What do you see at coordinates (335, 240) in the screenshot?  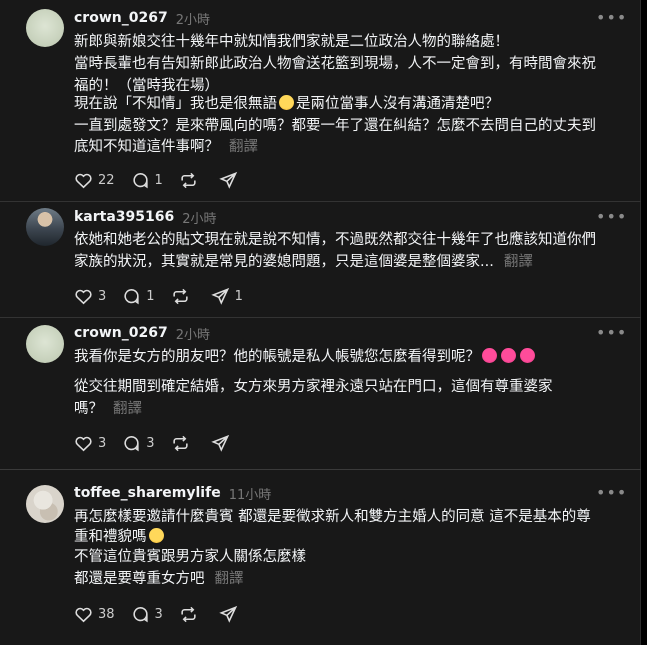 I see `comment-text-line: 依她和她老公的貼文現在就是說不知情，不過既然都交往十幾年了也應該知道你們` at bounding box center [335, 240].